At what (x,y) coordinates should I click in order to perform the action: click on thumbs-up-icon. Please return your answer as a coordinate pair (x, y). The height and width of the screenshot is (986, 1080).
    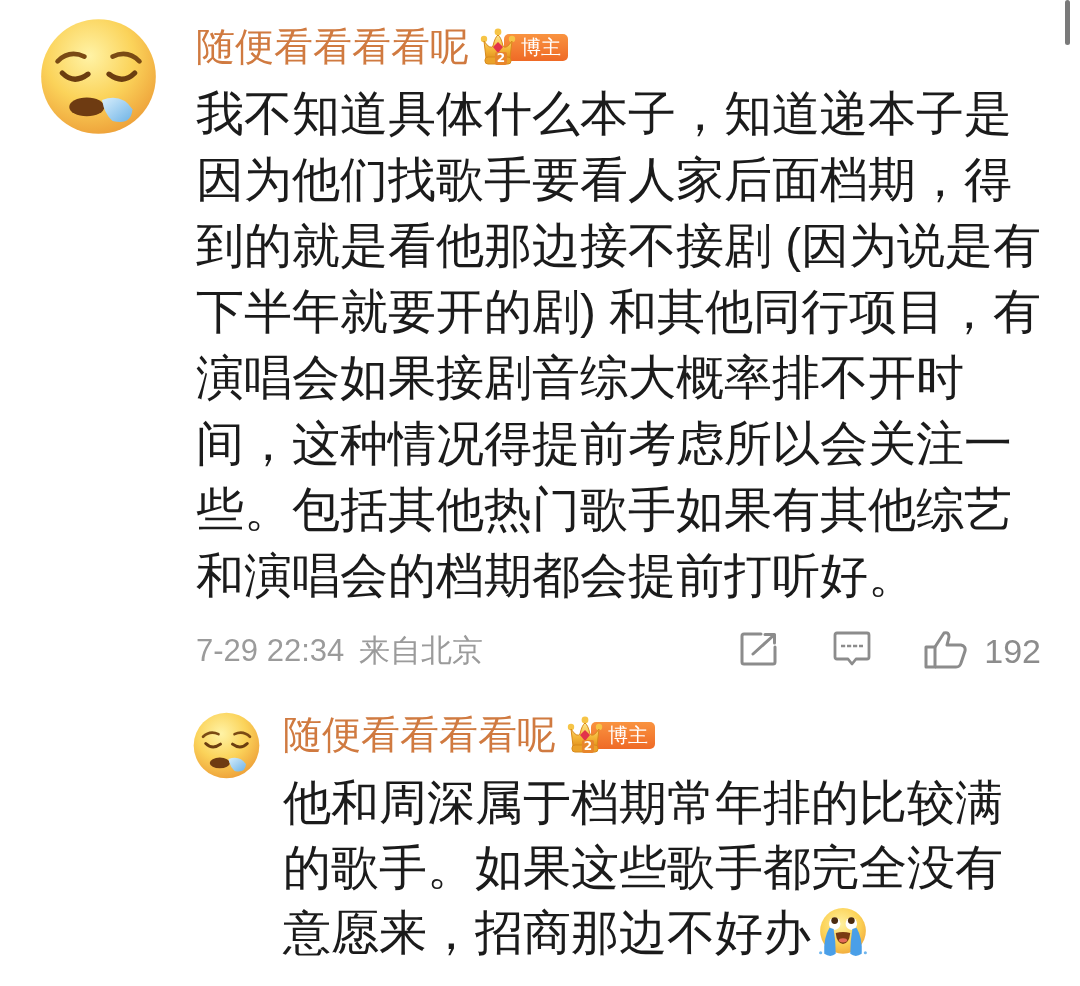
    Looking at the image, I should click on (946, 649).